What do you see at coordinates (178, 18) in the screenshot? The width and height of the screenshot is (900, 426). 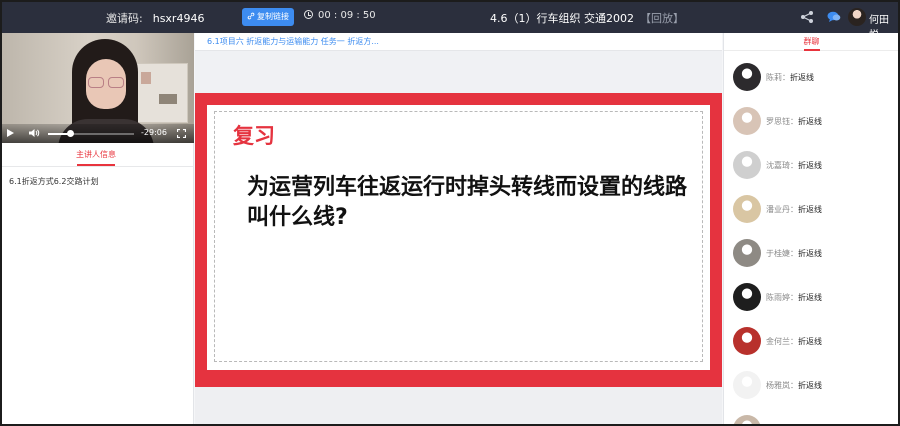 I see `invite-code: hsxr4946` at bounding box center [178, 18].